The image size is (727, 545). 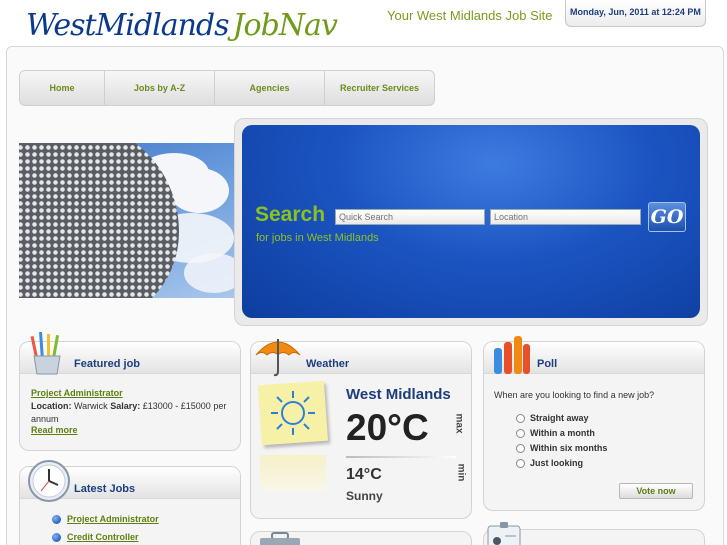 What do you see at coordinates (557, 463) in the screenshot?
I see `poll-option-label: Just looking` at bounding box center [557, 463].